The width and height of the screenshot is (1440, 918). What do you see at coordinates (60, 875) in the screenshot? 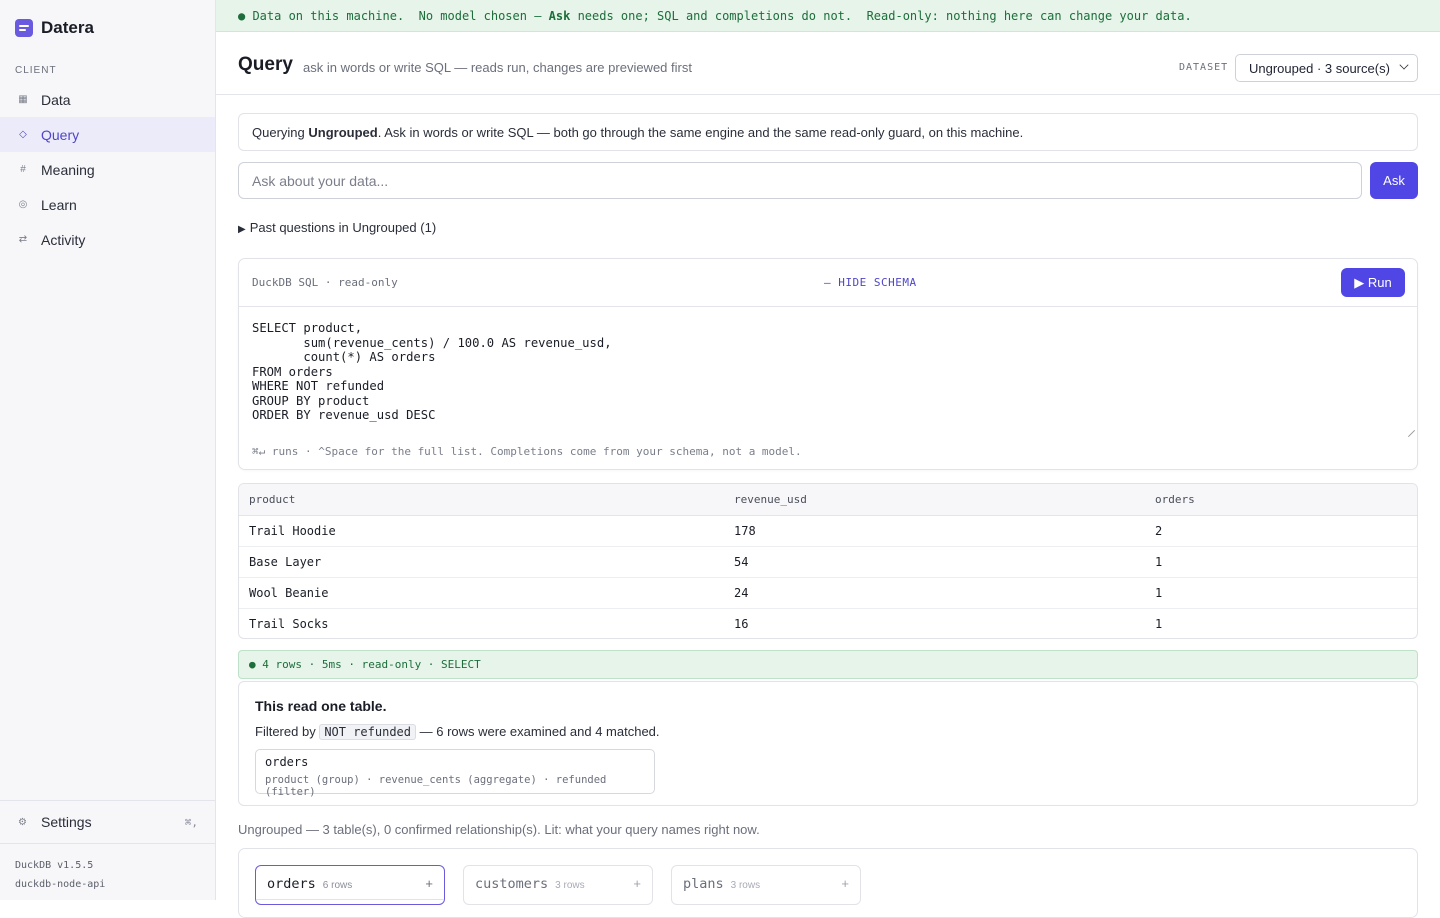
I see `version-info: DuckDB v1.5.5 duckdb-node-api` at bounding box center [60, 875].